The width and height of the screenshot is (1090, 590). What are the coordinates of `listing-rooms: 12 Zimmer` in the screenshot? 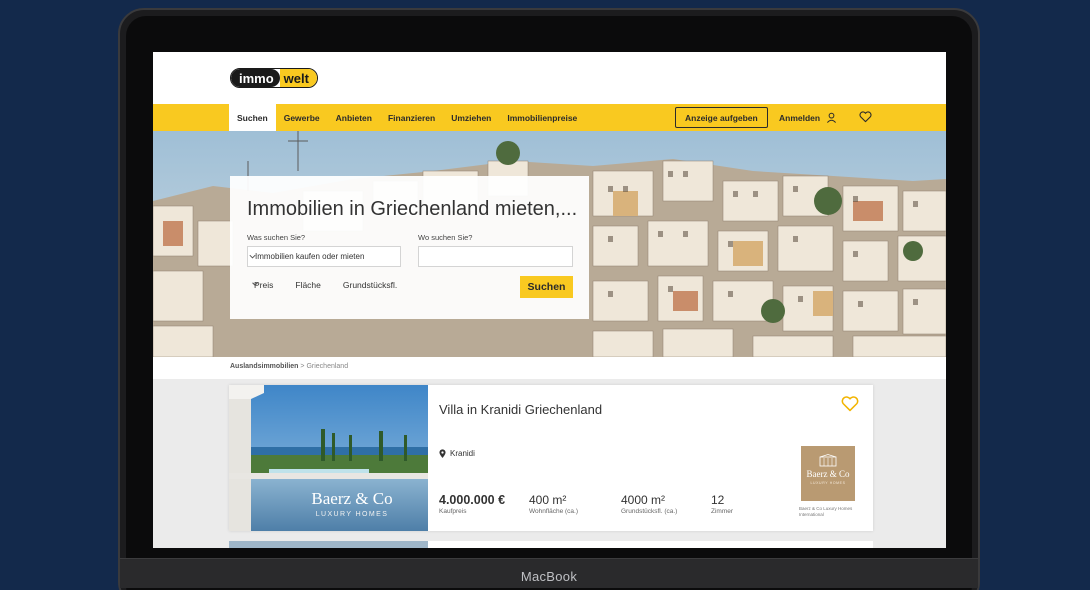 It's located at (722, 504).